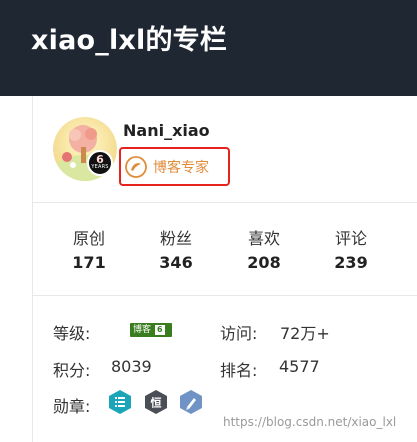 The image size is (417, 442). I want to click on svg-text: 恒, so click(156, 403).